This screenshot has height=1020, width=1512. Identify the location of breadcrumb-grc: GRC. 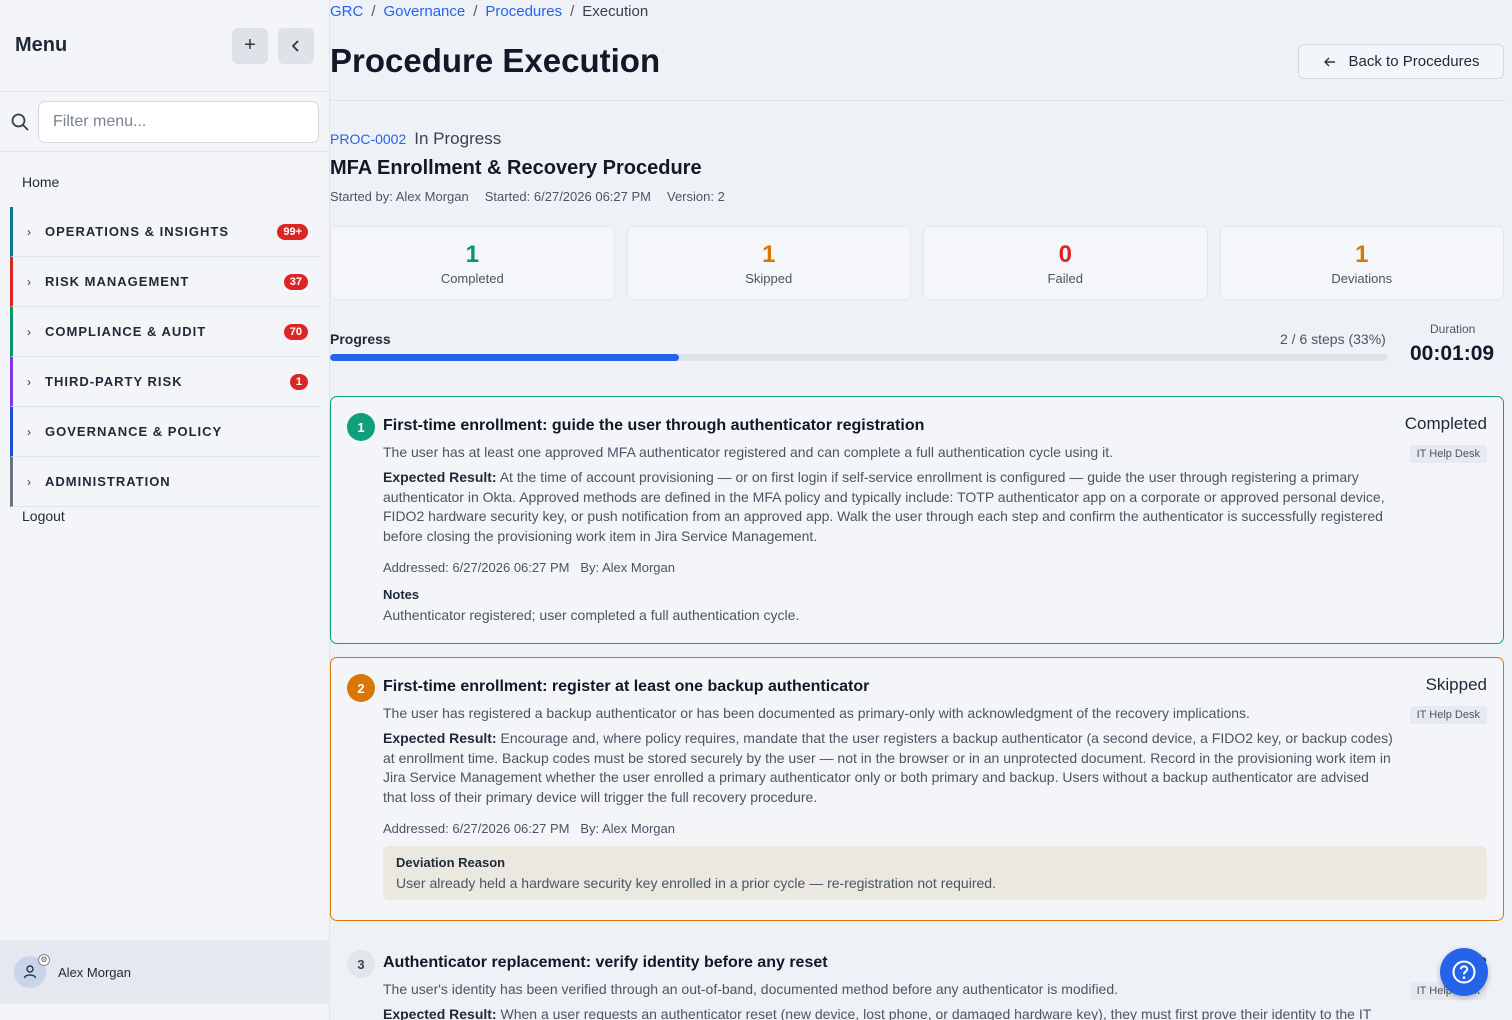
(346, 11).